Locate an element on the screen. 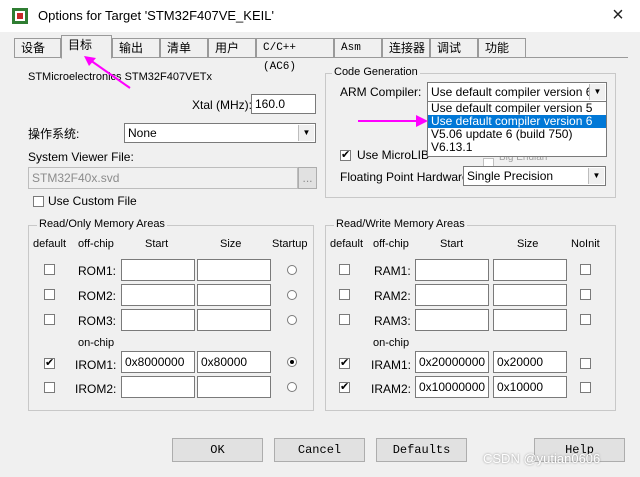  irom2-label: IROM2: is located at coordinates (96, 389).